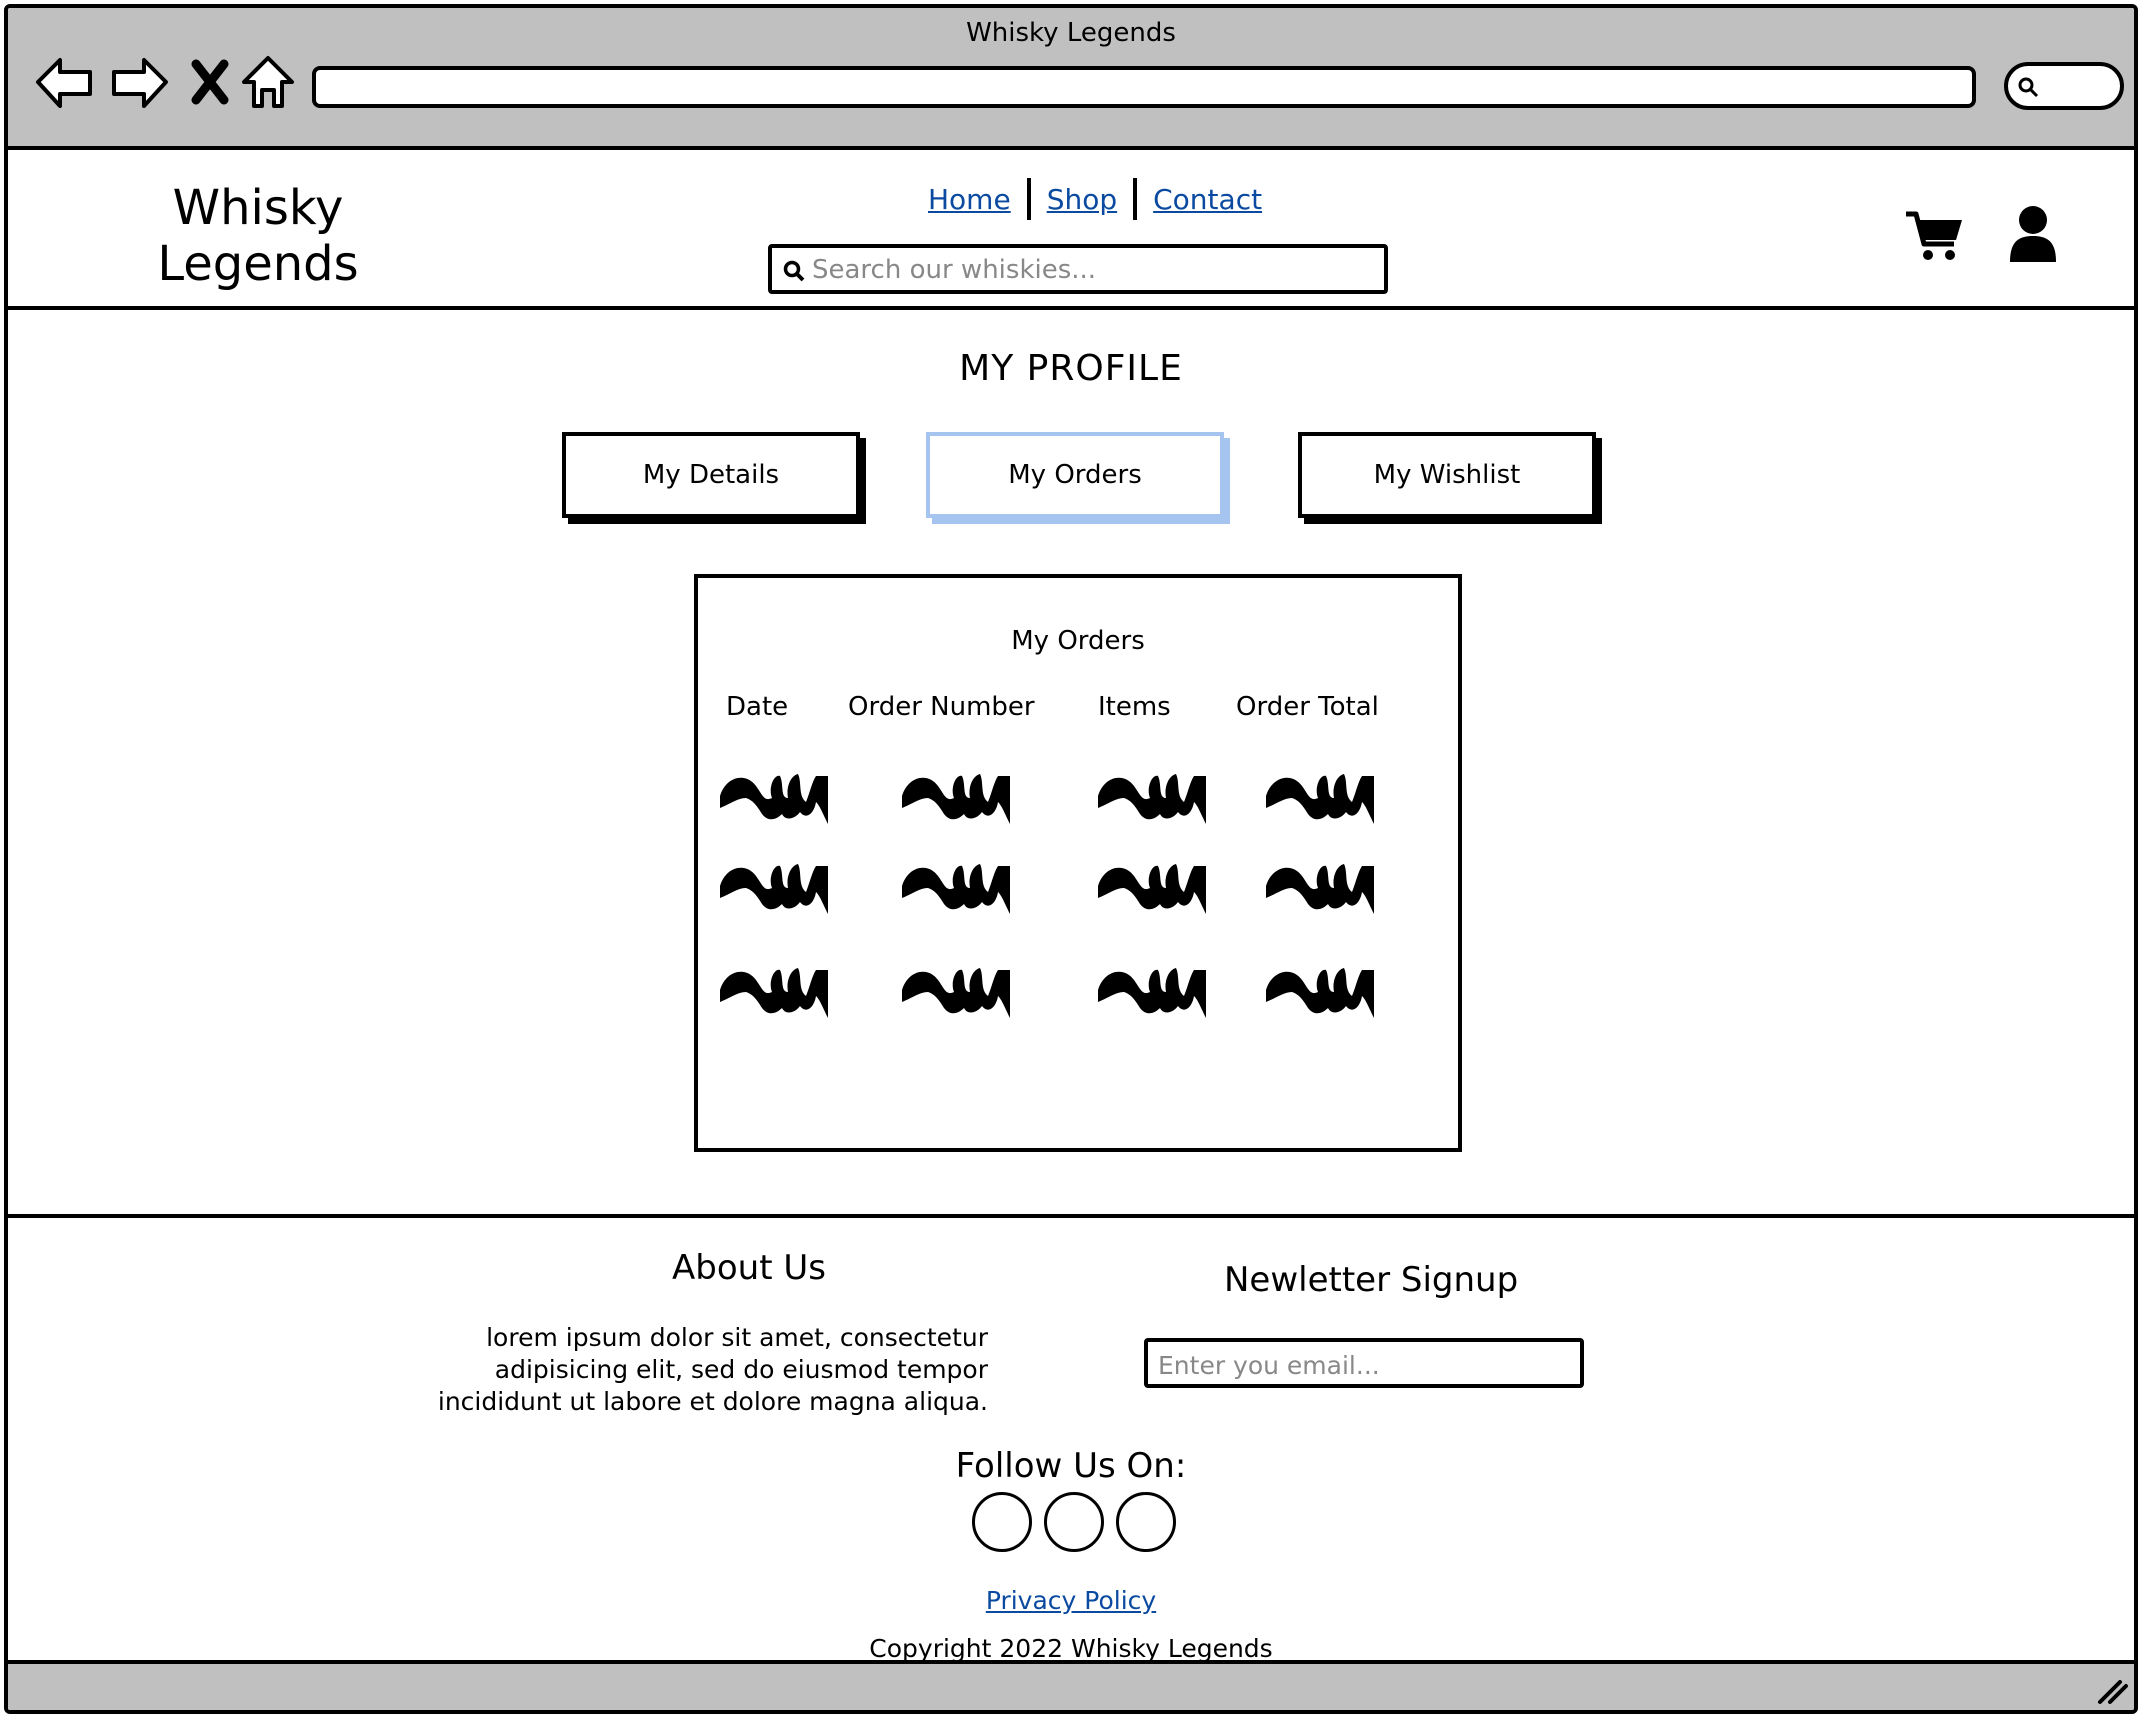  Describe the element at coordinates (941, 707) in the screenshot. I see `column-header-order-number: Order Number` at that location.